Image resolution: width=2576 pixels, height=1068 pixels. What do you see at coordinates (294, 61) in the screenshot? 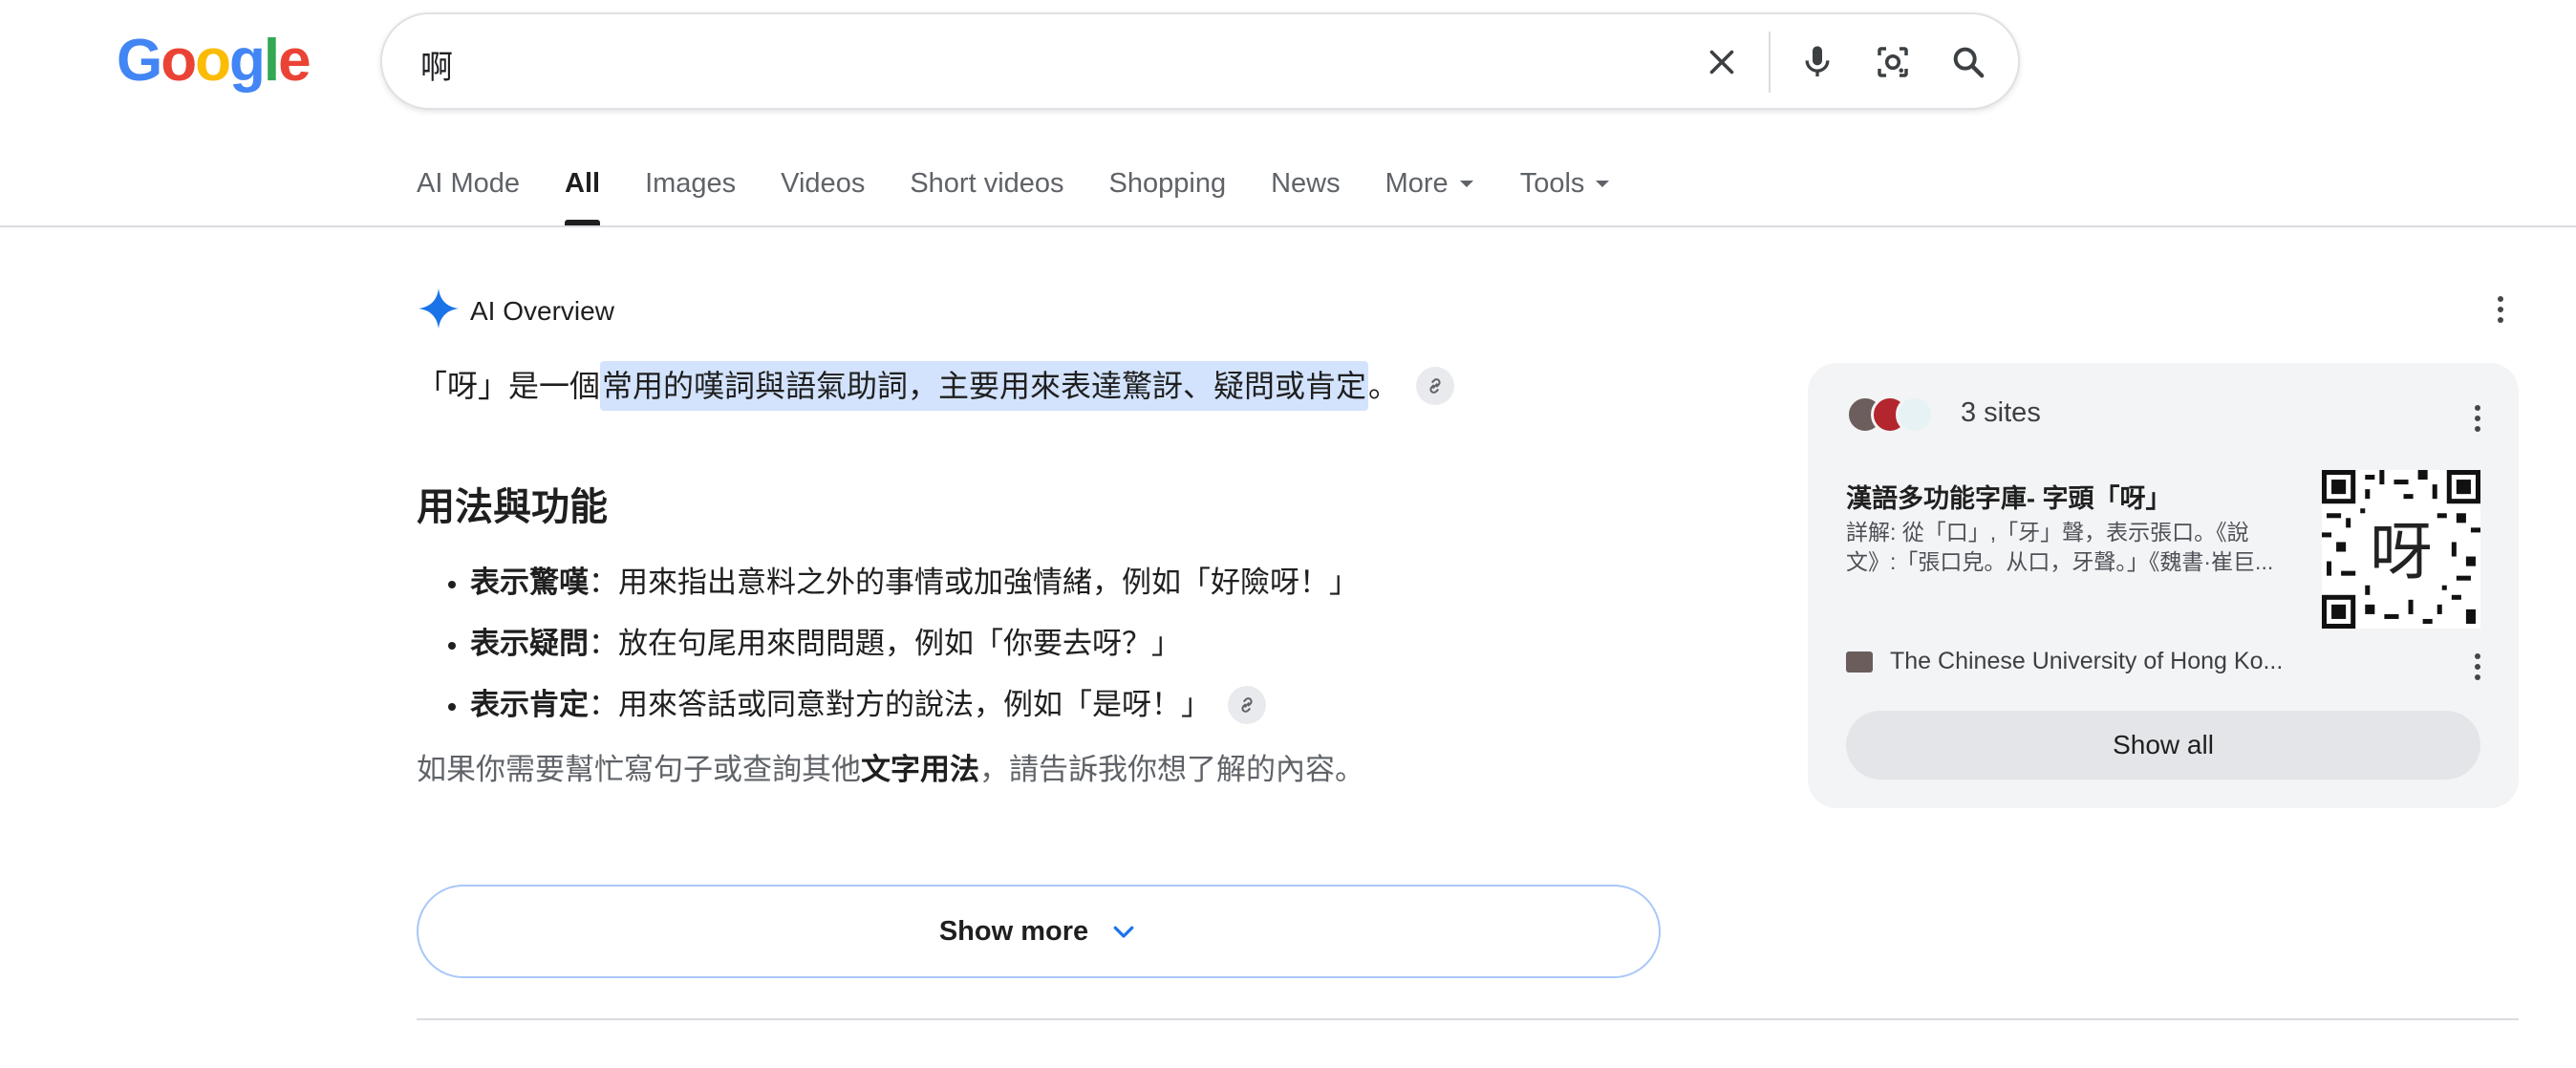
I see `logo-letter: e` at bounding box center [294, 61].